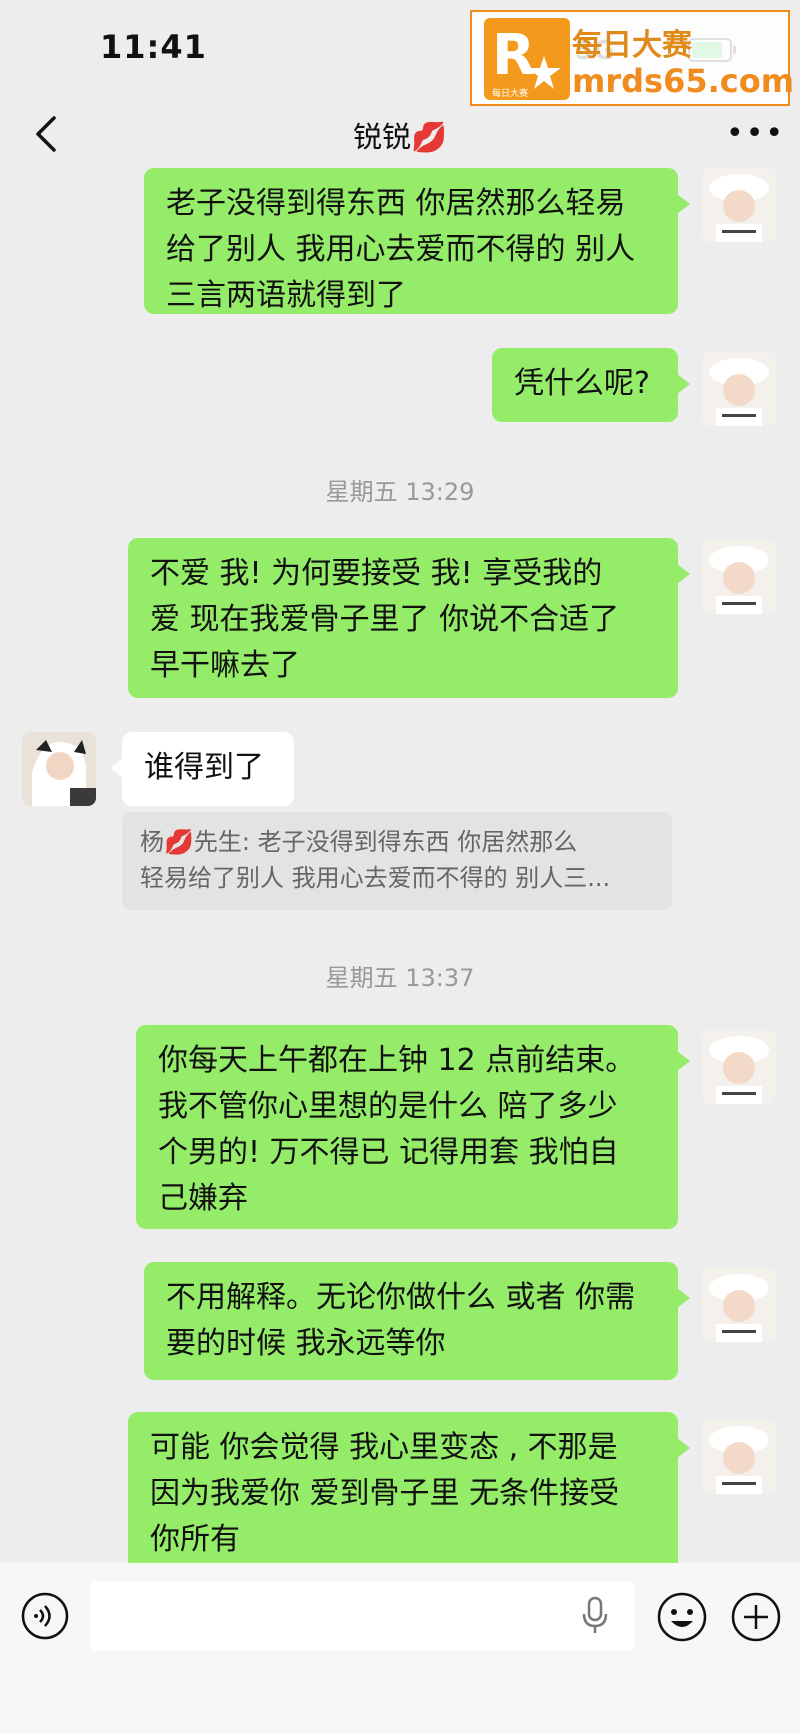 This screenshot has width=800, height=1733. What do you see at coordinates (400, 492) in the screenshot?
I see `message-timestamp: 星期五 13:29` at bounding box center [400, 492].